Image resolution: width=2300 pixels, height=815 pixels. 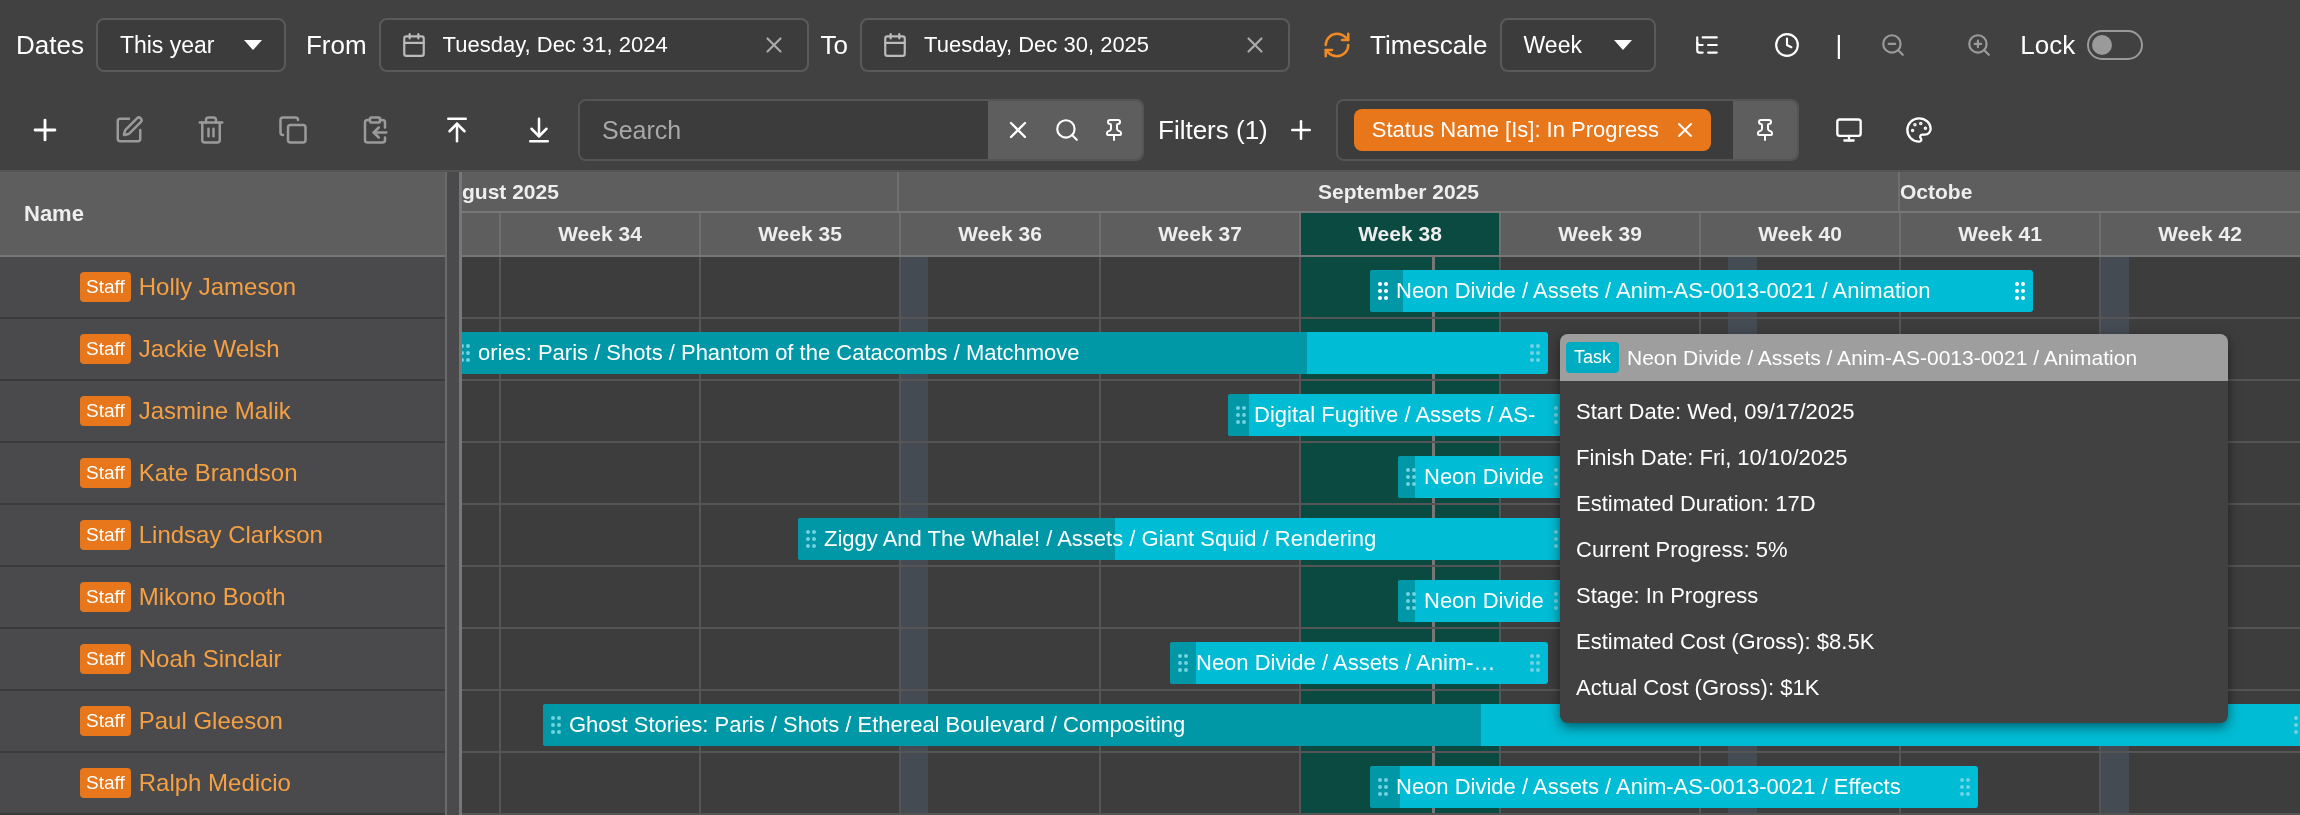 What do you see at coordinates (217, 287) in the screenshot?
I see `person-name: Holly Jameson` at bounding box center [217, 287].